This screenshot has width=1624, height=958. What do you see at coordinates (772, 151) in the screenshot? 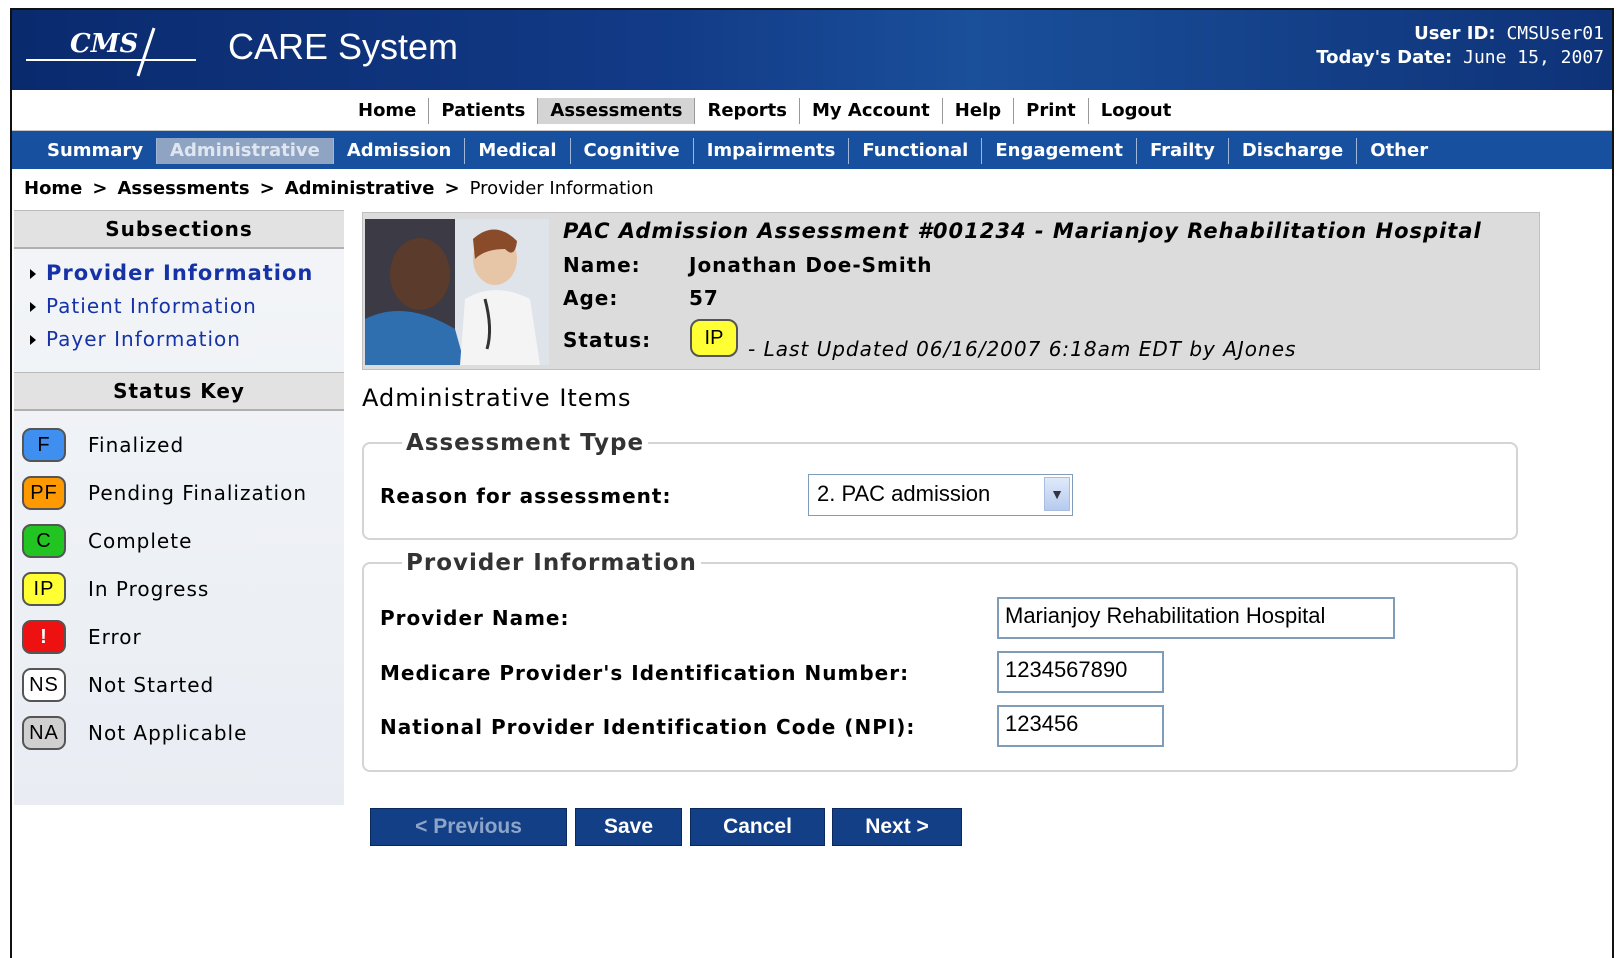
I see `tab-impairments: Impairments` at bounding box center [772, 151].